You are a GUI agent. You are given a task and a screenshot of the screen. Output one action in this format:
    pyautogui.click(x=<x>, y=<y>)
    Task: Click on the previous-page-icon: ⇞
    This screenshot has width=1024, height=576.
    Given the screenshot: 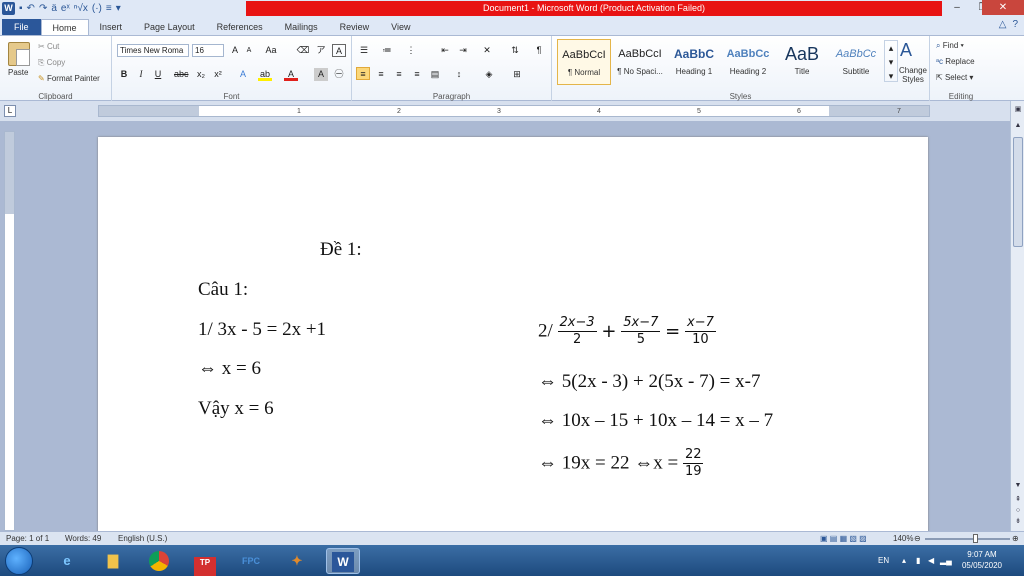 What is the action you would take?
    pyautogui.click(x=1018, y=500)
    